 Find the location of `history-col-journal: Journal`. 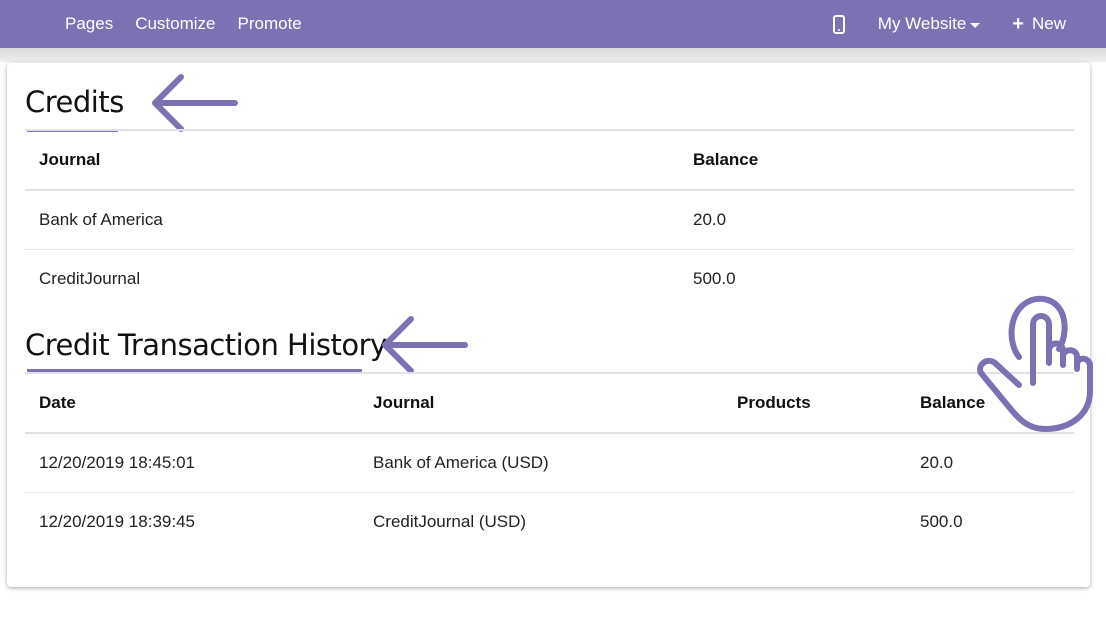

history-col-journal: Journal is located at coordinates (541, 403).